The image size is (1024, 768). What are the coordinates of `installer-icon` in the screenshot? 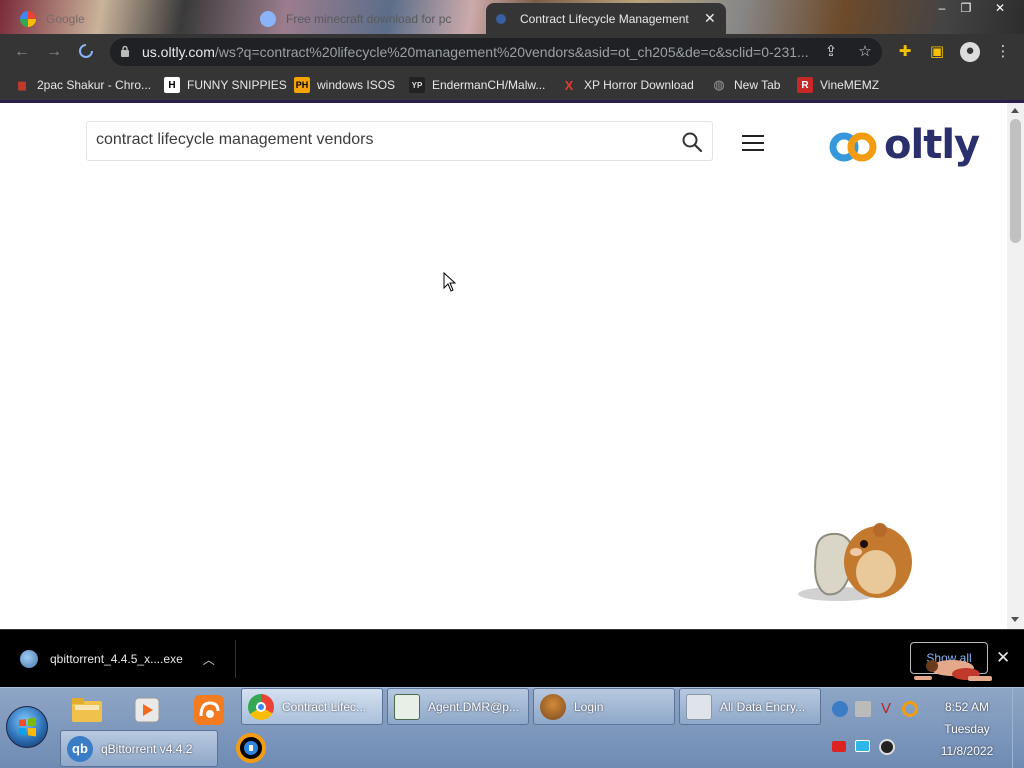 It's located at (29, 659).